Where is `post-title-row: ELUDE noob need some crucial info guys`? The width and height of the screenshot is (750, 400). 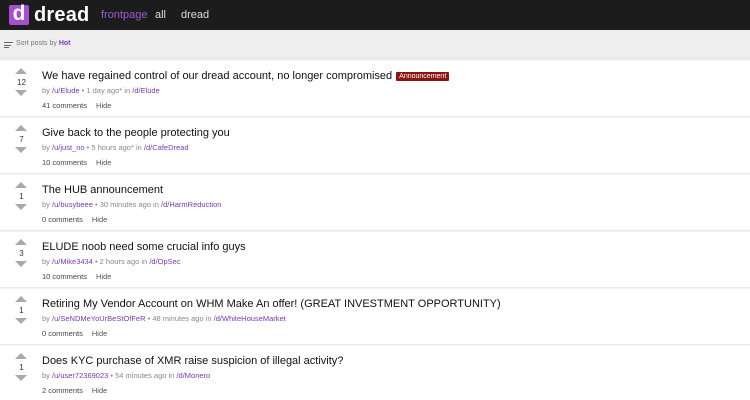 post-title-row: ELUDE noob need some crucial info guys is located at coordinates (144, 247).